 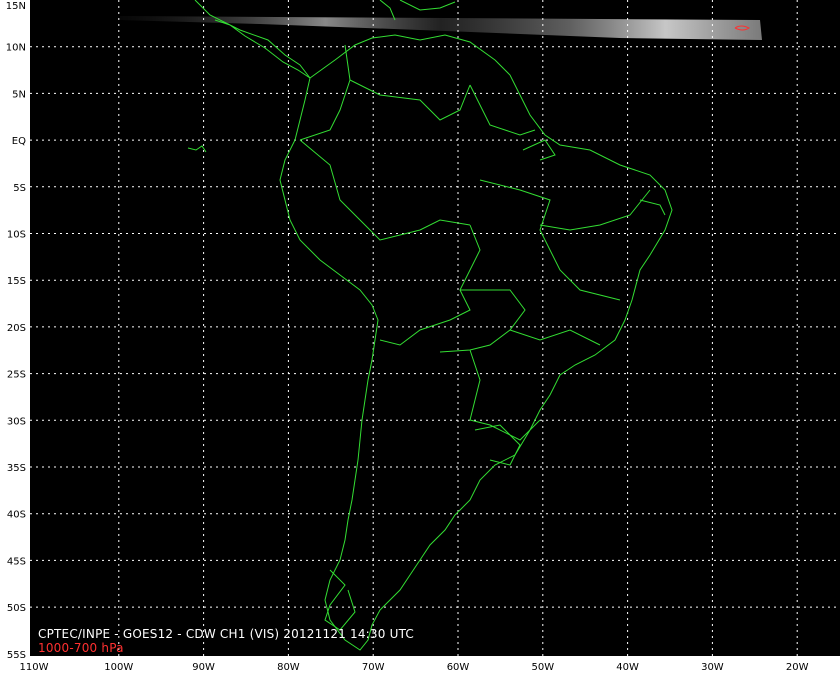 I want to click on longitude-label: 110W, so click(x=34, y=667).